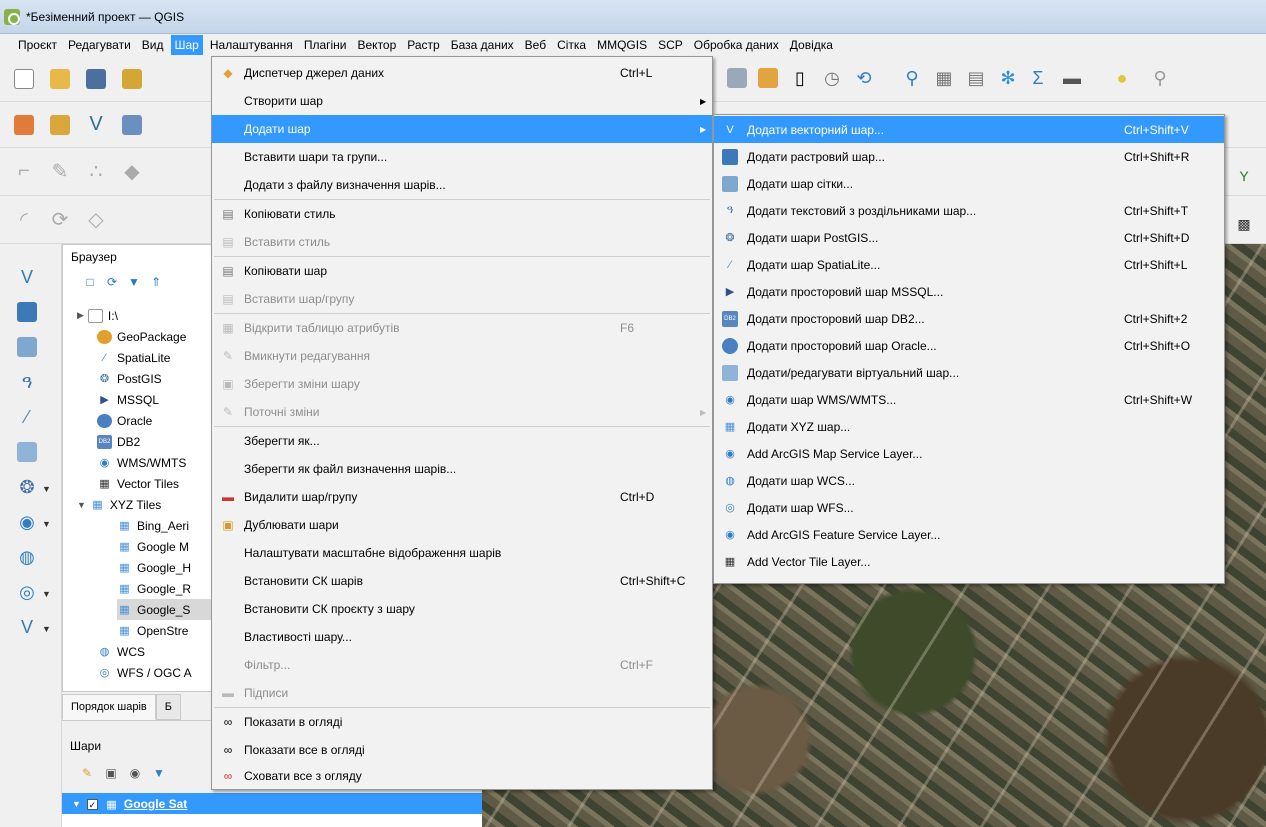 Image resolution: width=1266 pixels, height=827 pixels. I want to click on tree-item-xyz: ▦ Bing_Aeri, so click(153, 525).